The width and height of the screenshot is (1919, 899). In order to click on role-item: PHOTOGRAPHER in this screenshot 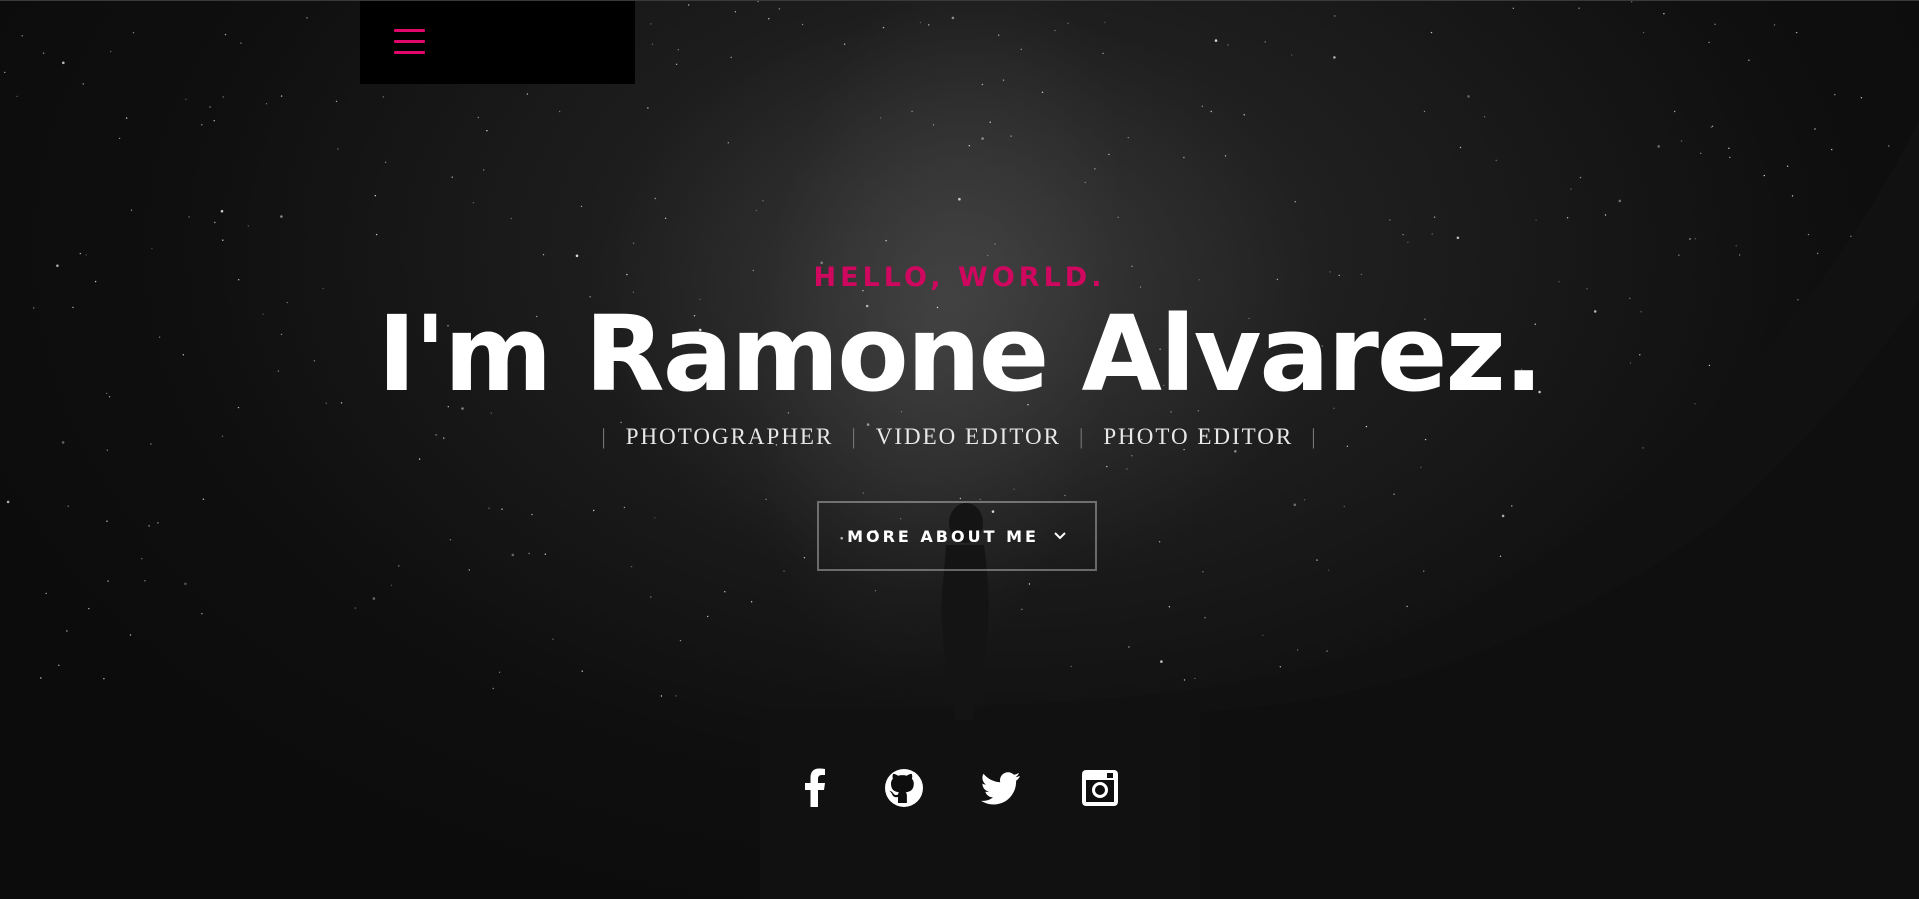, I will do `click(729, 436)`.